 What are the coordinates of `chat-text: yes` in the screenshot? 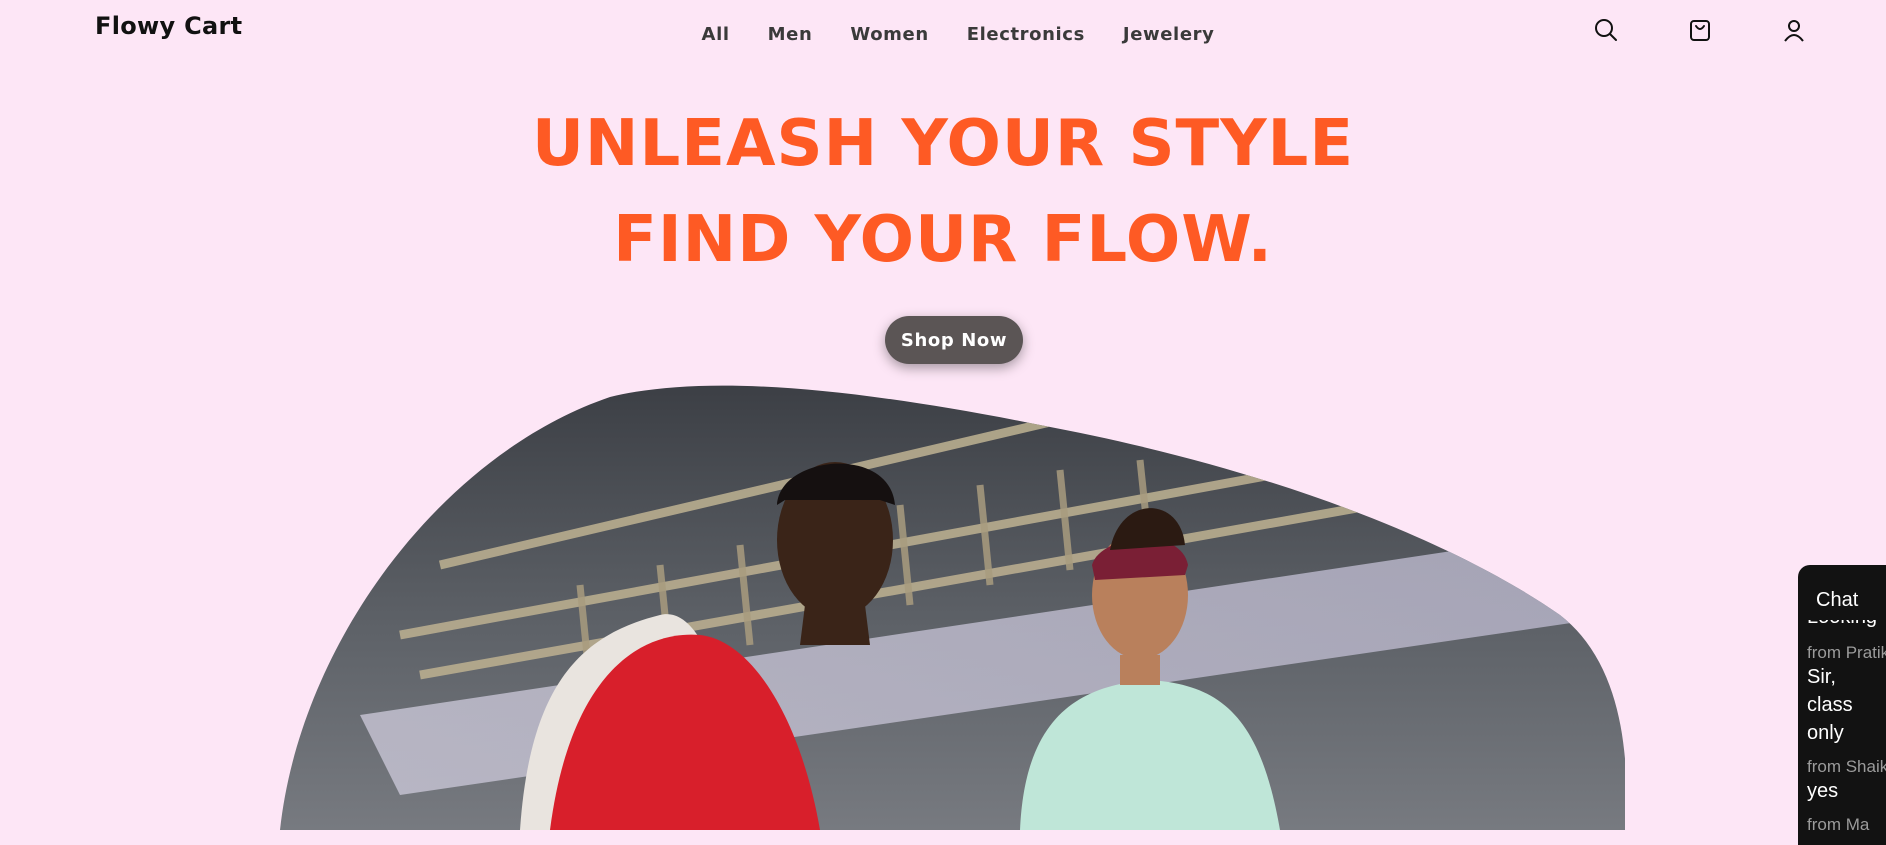 It's located at (1823, 791).